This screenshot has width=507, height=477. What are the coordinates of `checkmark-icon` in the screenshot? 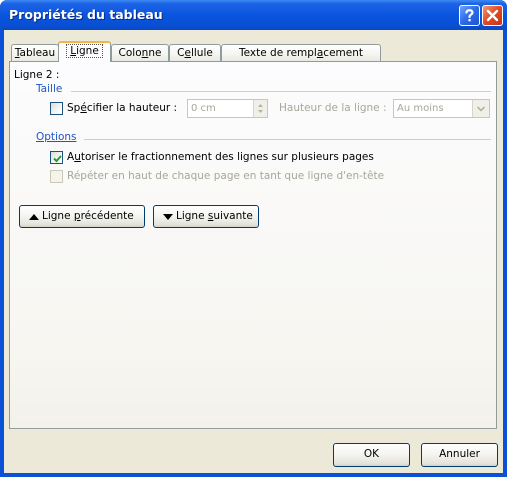 It's located at (57, 159).